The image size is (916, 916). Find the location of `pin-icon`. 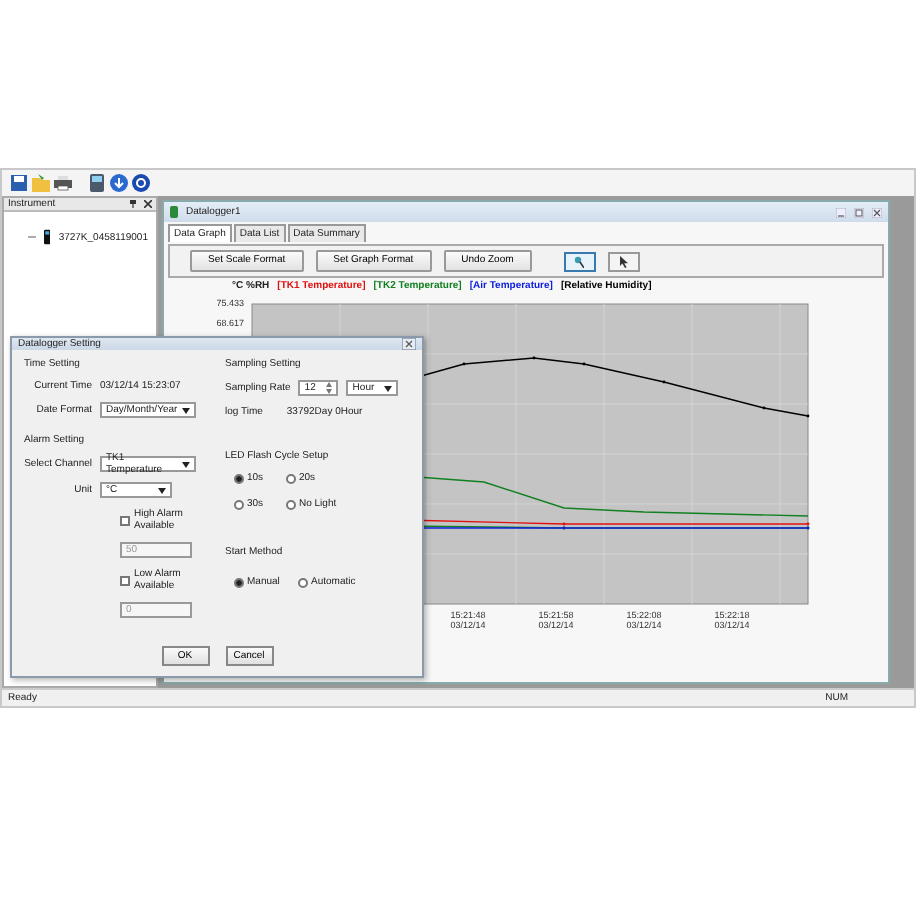

pin-icon is located at coordinates (133, 204).